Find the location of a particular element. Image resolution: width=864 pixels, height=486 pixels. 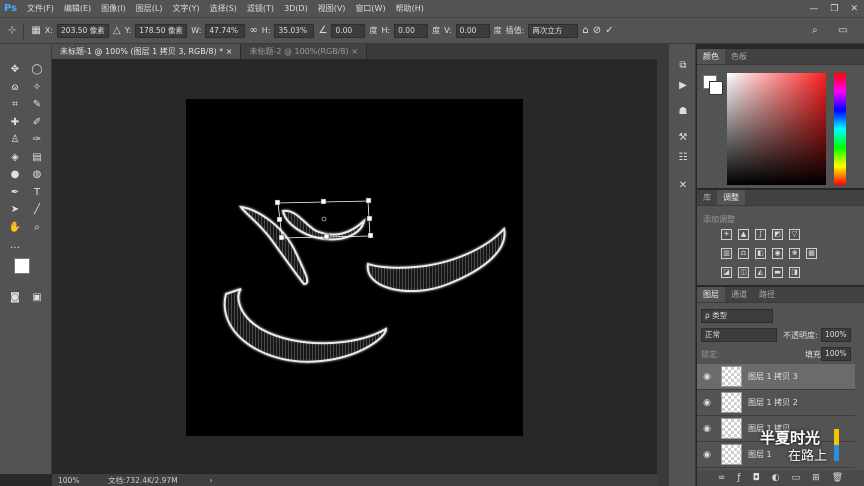

gradient-tool-icon: ▤ is located at coordinates (37, 158).